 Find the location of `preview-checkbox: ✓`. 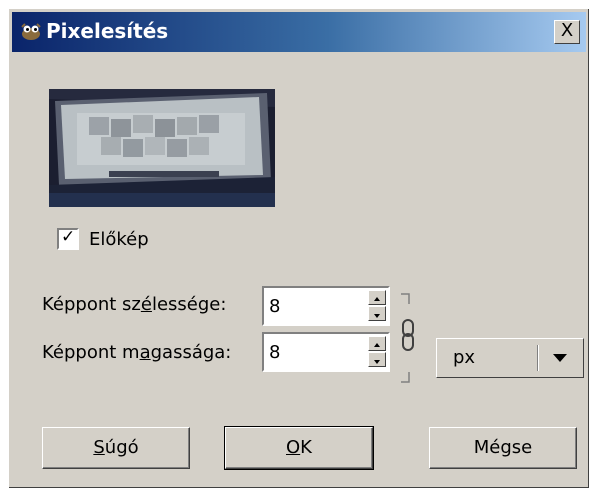

preview-checkbox: ✓ is located at coordinates (68, 238).